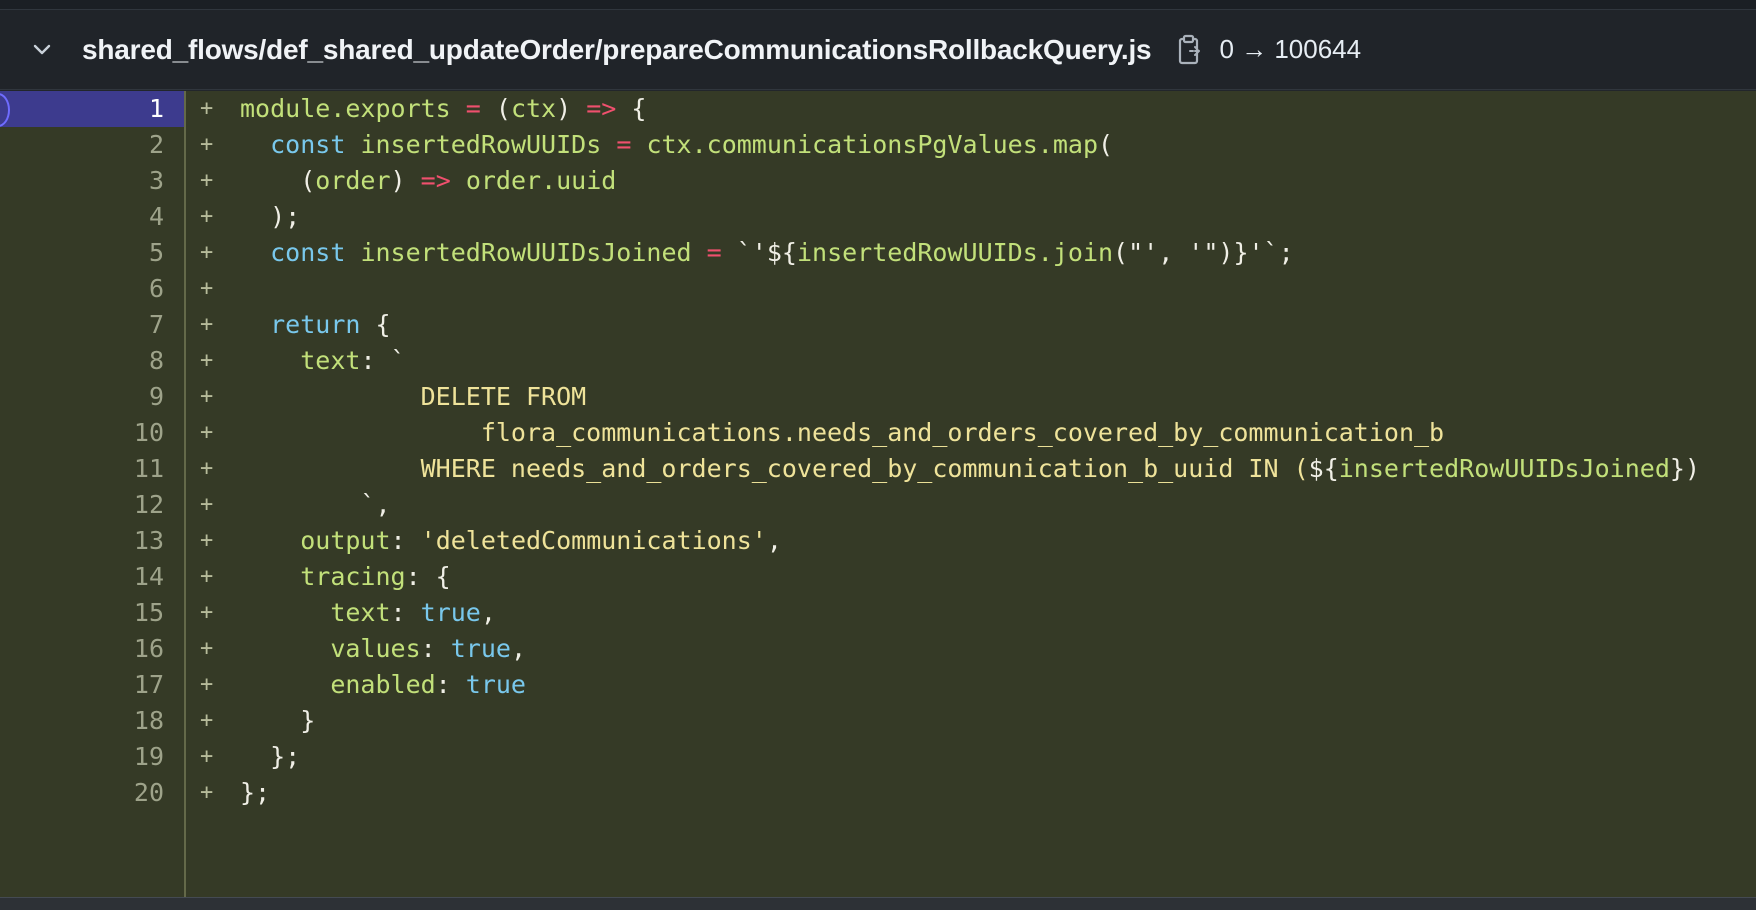  I want to click on line-number: 6, so click(92, 289).